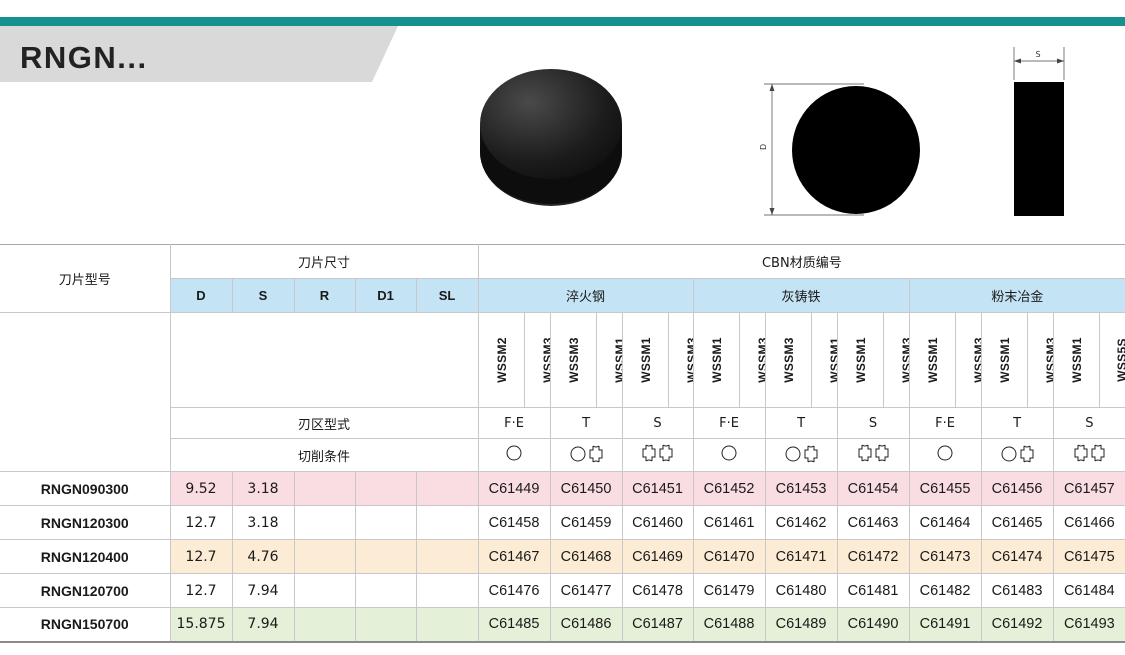 The width and height of the screenshot is (1125, 655). Describe the element at coordinates (1039, 131) in the screenshot. I see `insert-side-view: S` at that location.